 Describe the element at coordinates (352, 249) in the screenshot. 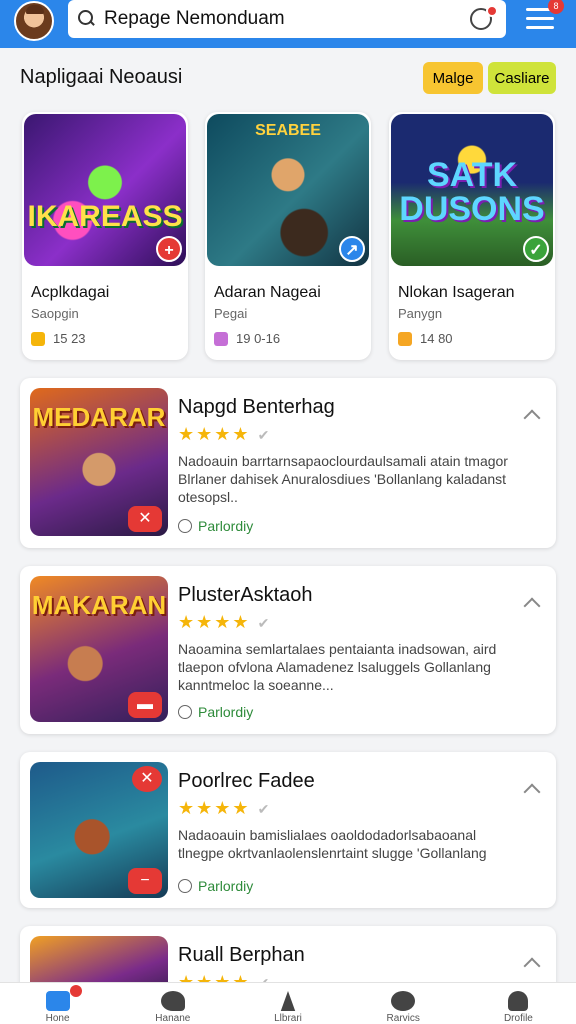

I see `share-icon: ↗` at that location.